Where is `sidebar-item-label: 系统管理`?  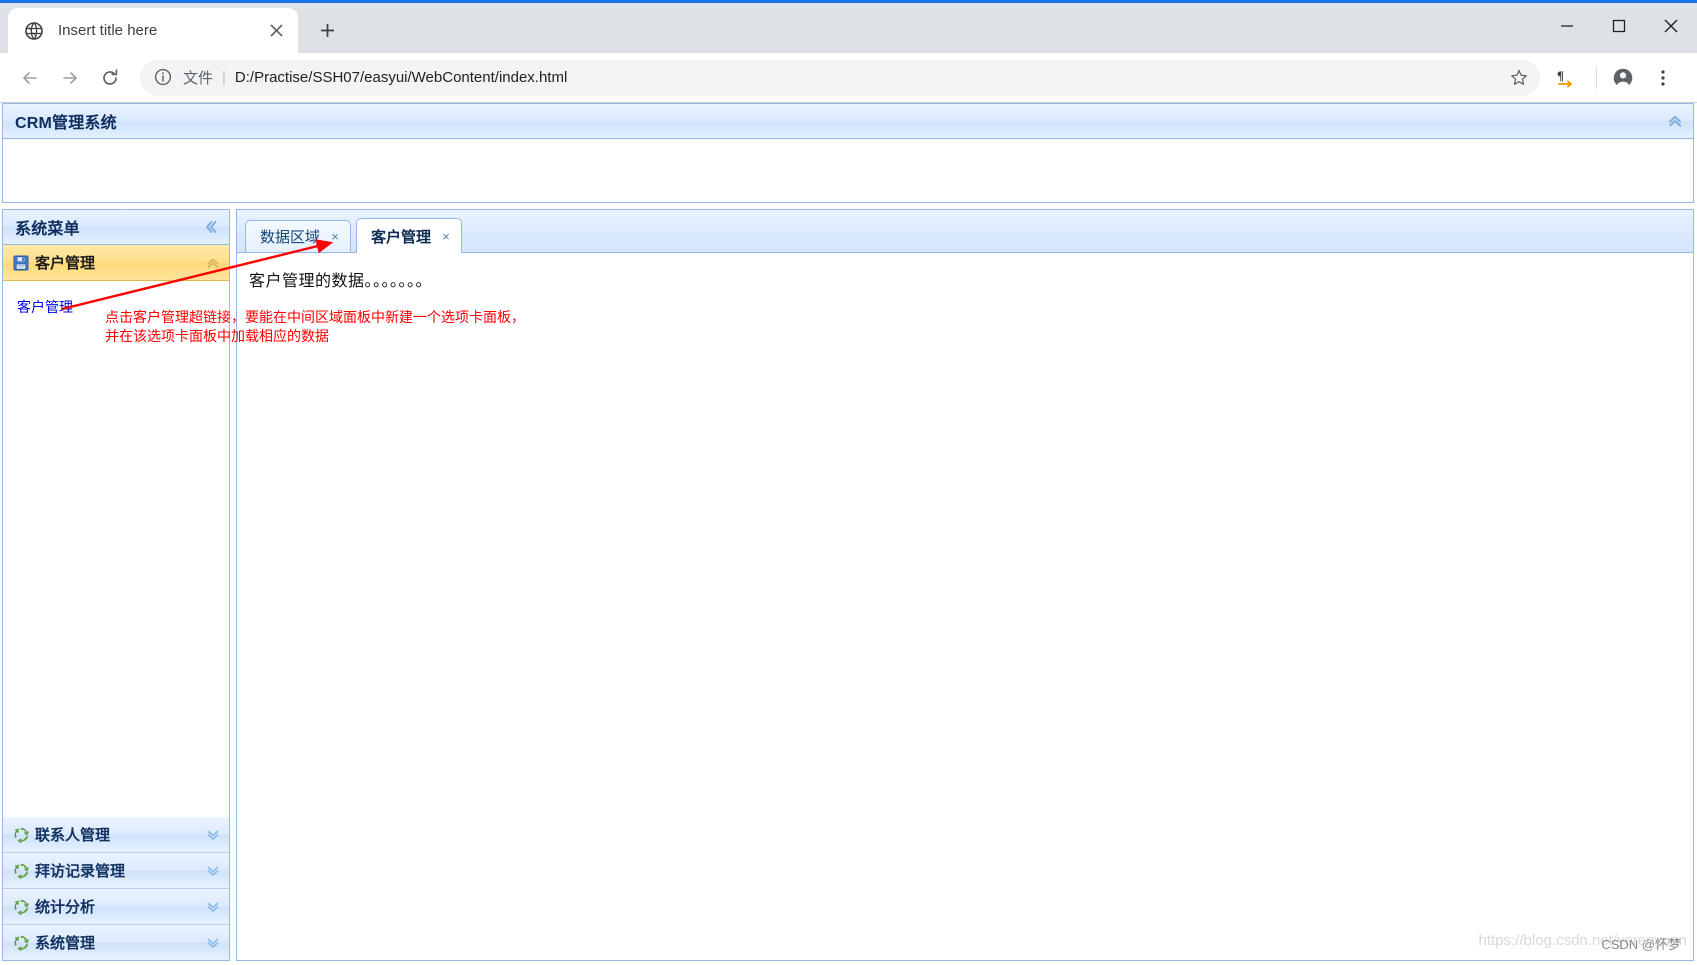 sidebar-item-label: 系统管理 is located at coordinates (65, 943).